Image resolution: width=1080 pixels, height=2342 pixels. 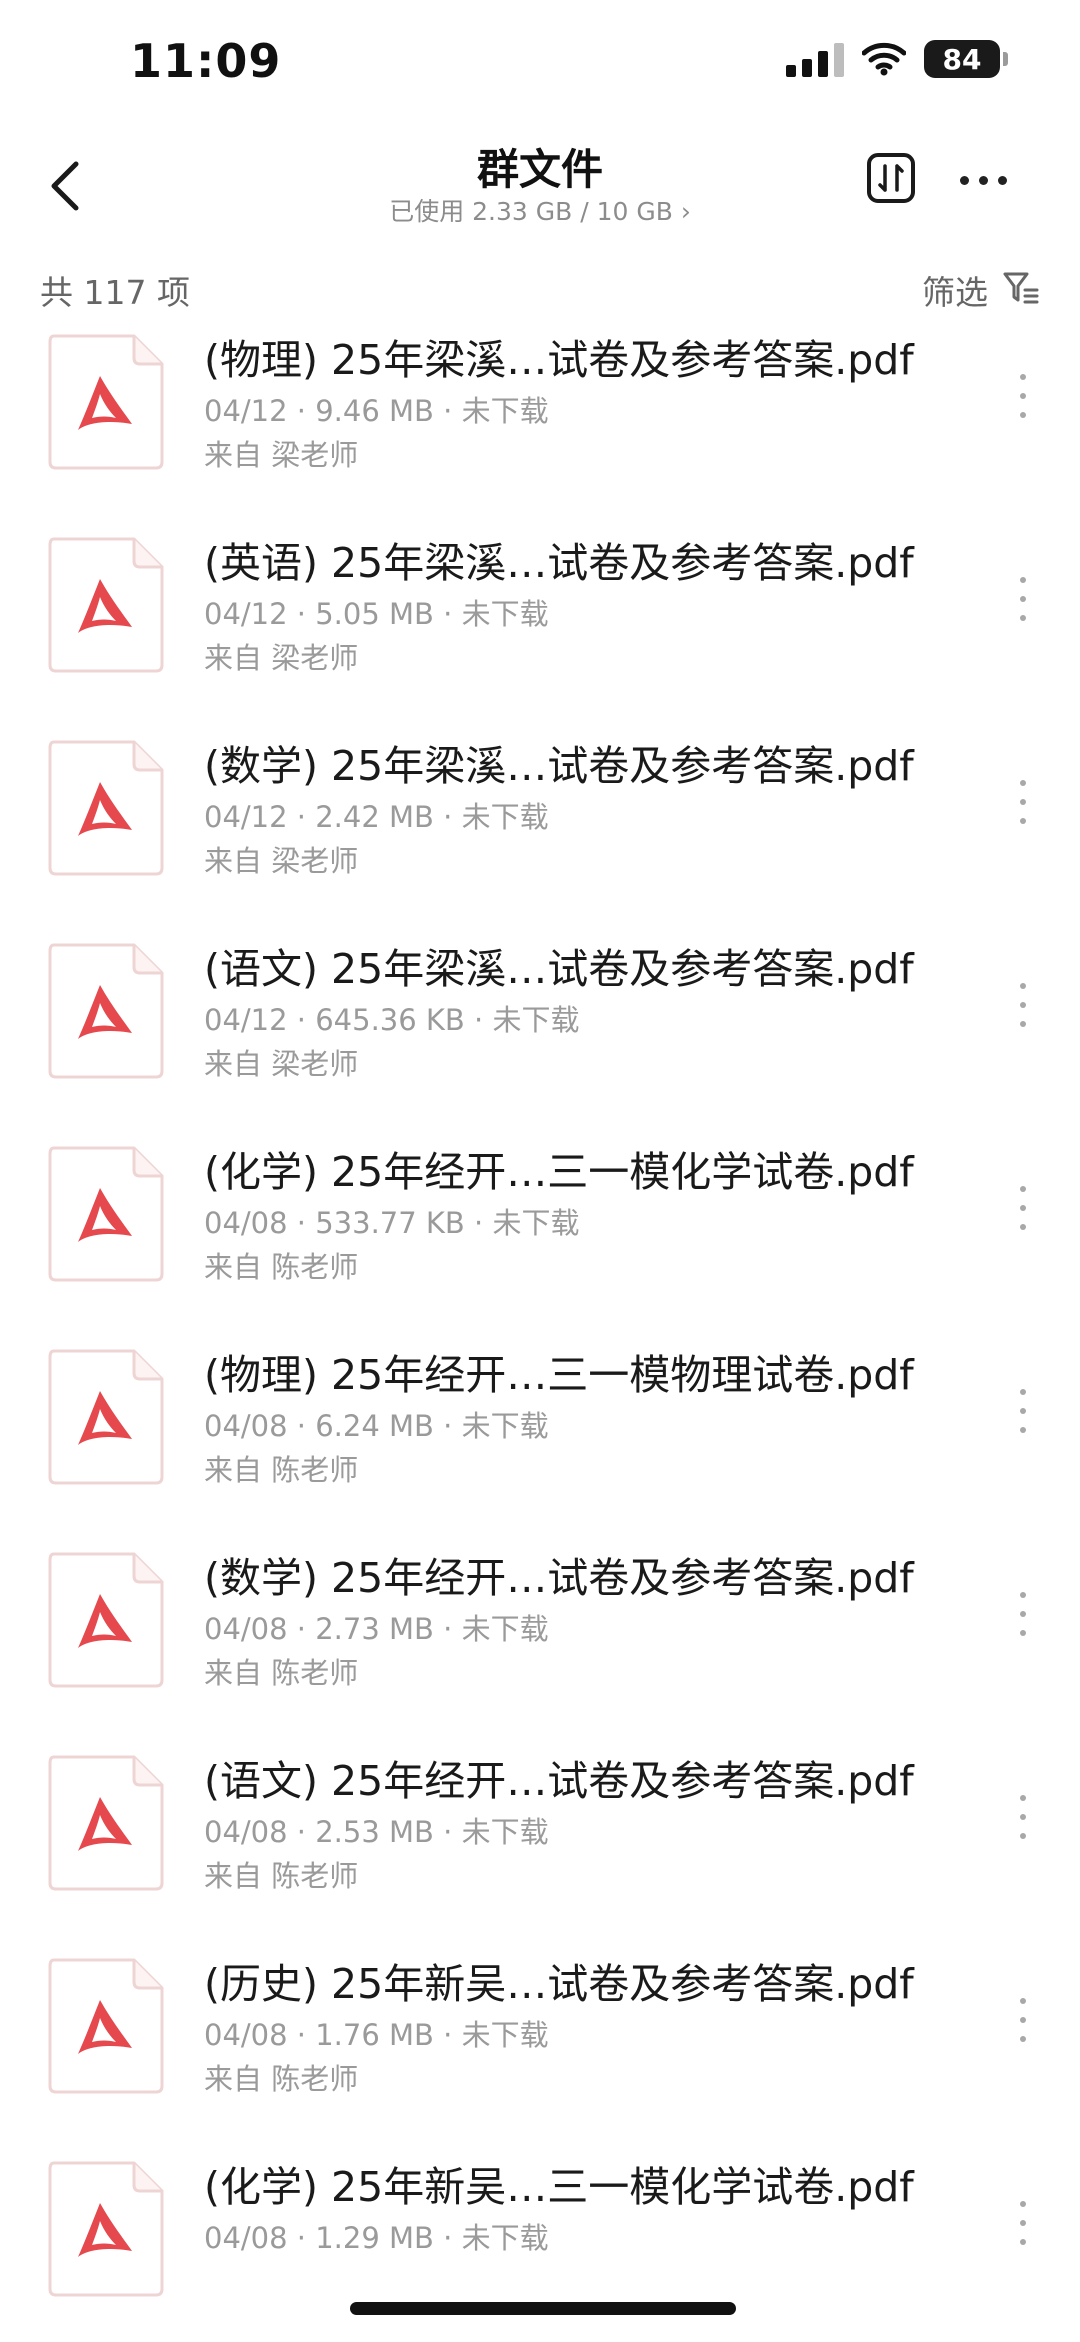 What do you see at coordinates (559, 1984) in the screenshot?
I see `file-name: (历史) 25年新吴…试卷及参考答案.pdf` at bounding box center [559, 1984].